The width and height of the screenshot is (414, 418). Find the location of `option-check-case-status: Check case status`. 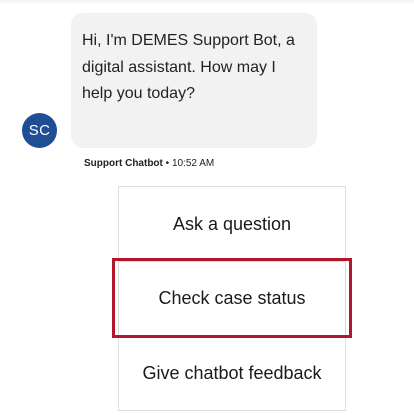

option-check-case-status: Check case status is located at coordinates (232, 298).